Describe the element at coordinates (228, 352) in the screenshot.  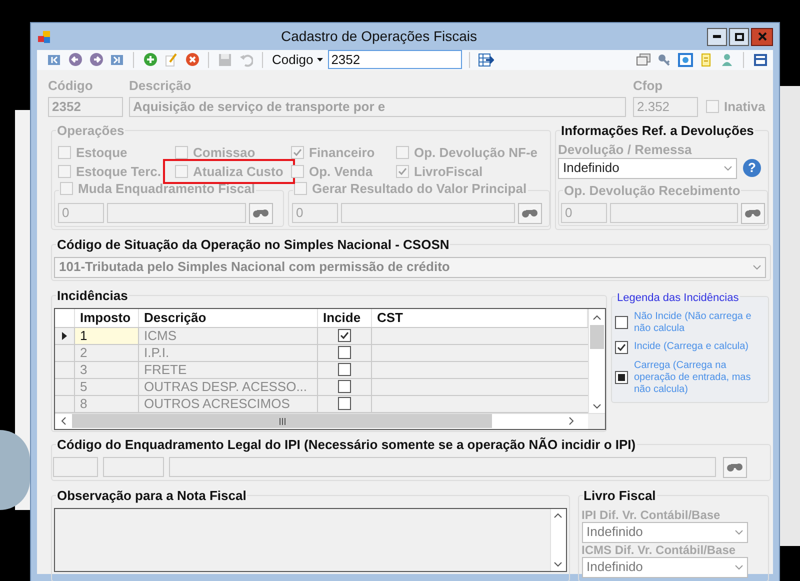
I see `table-cell: I.P.I.` at that location.